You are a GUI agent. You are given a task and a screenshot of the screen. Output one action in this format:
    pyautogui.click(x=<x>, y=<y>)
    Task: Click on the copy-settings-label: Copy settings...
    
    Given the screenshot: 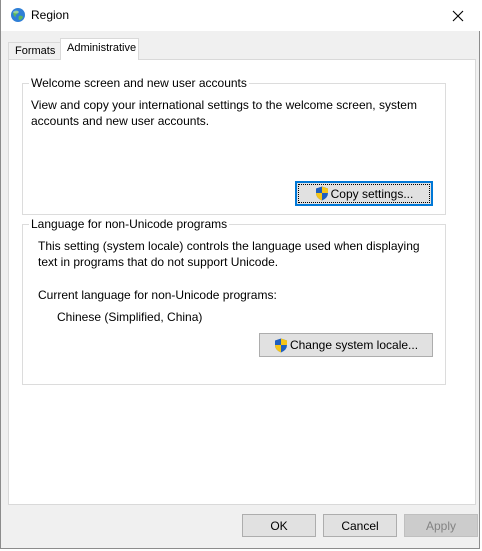 What is the action you would take?
    pyautogui.click(x=372, y=193)
    